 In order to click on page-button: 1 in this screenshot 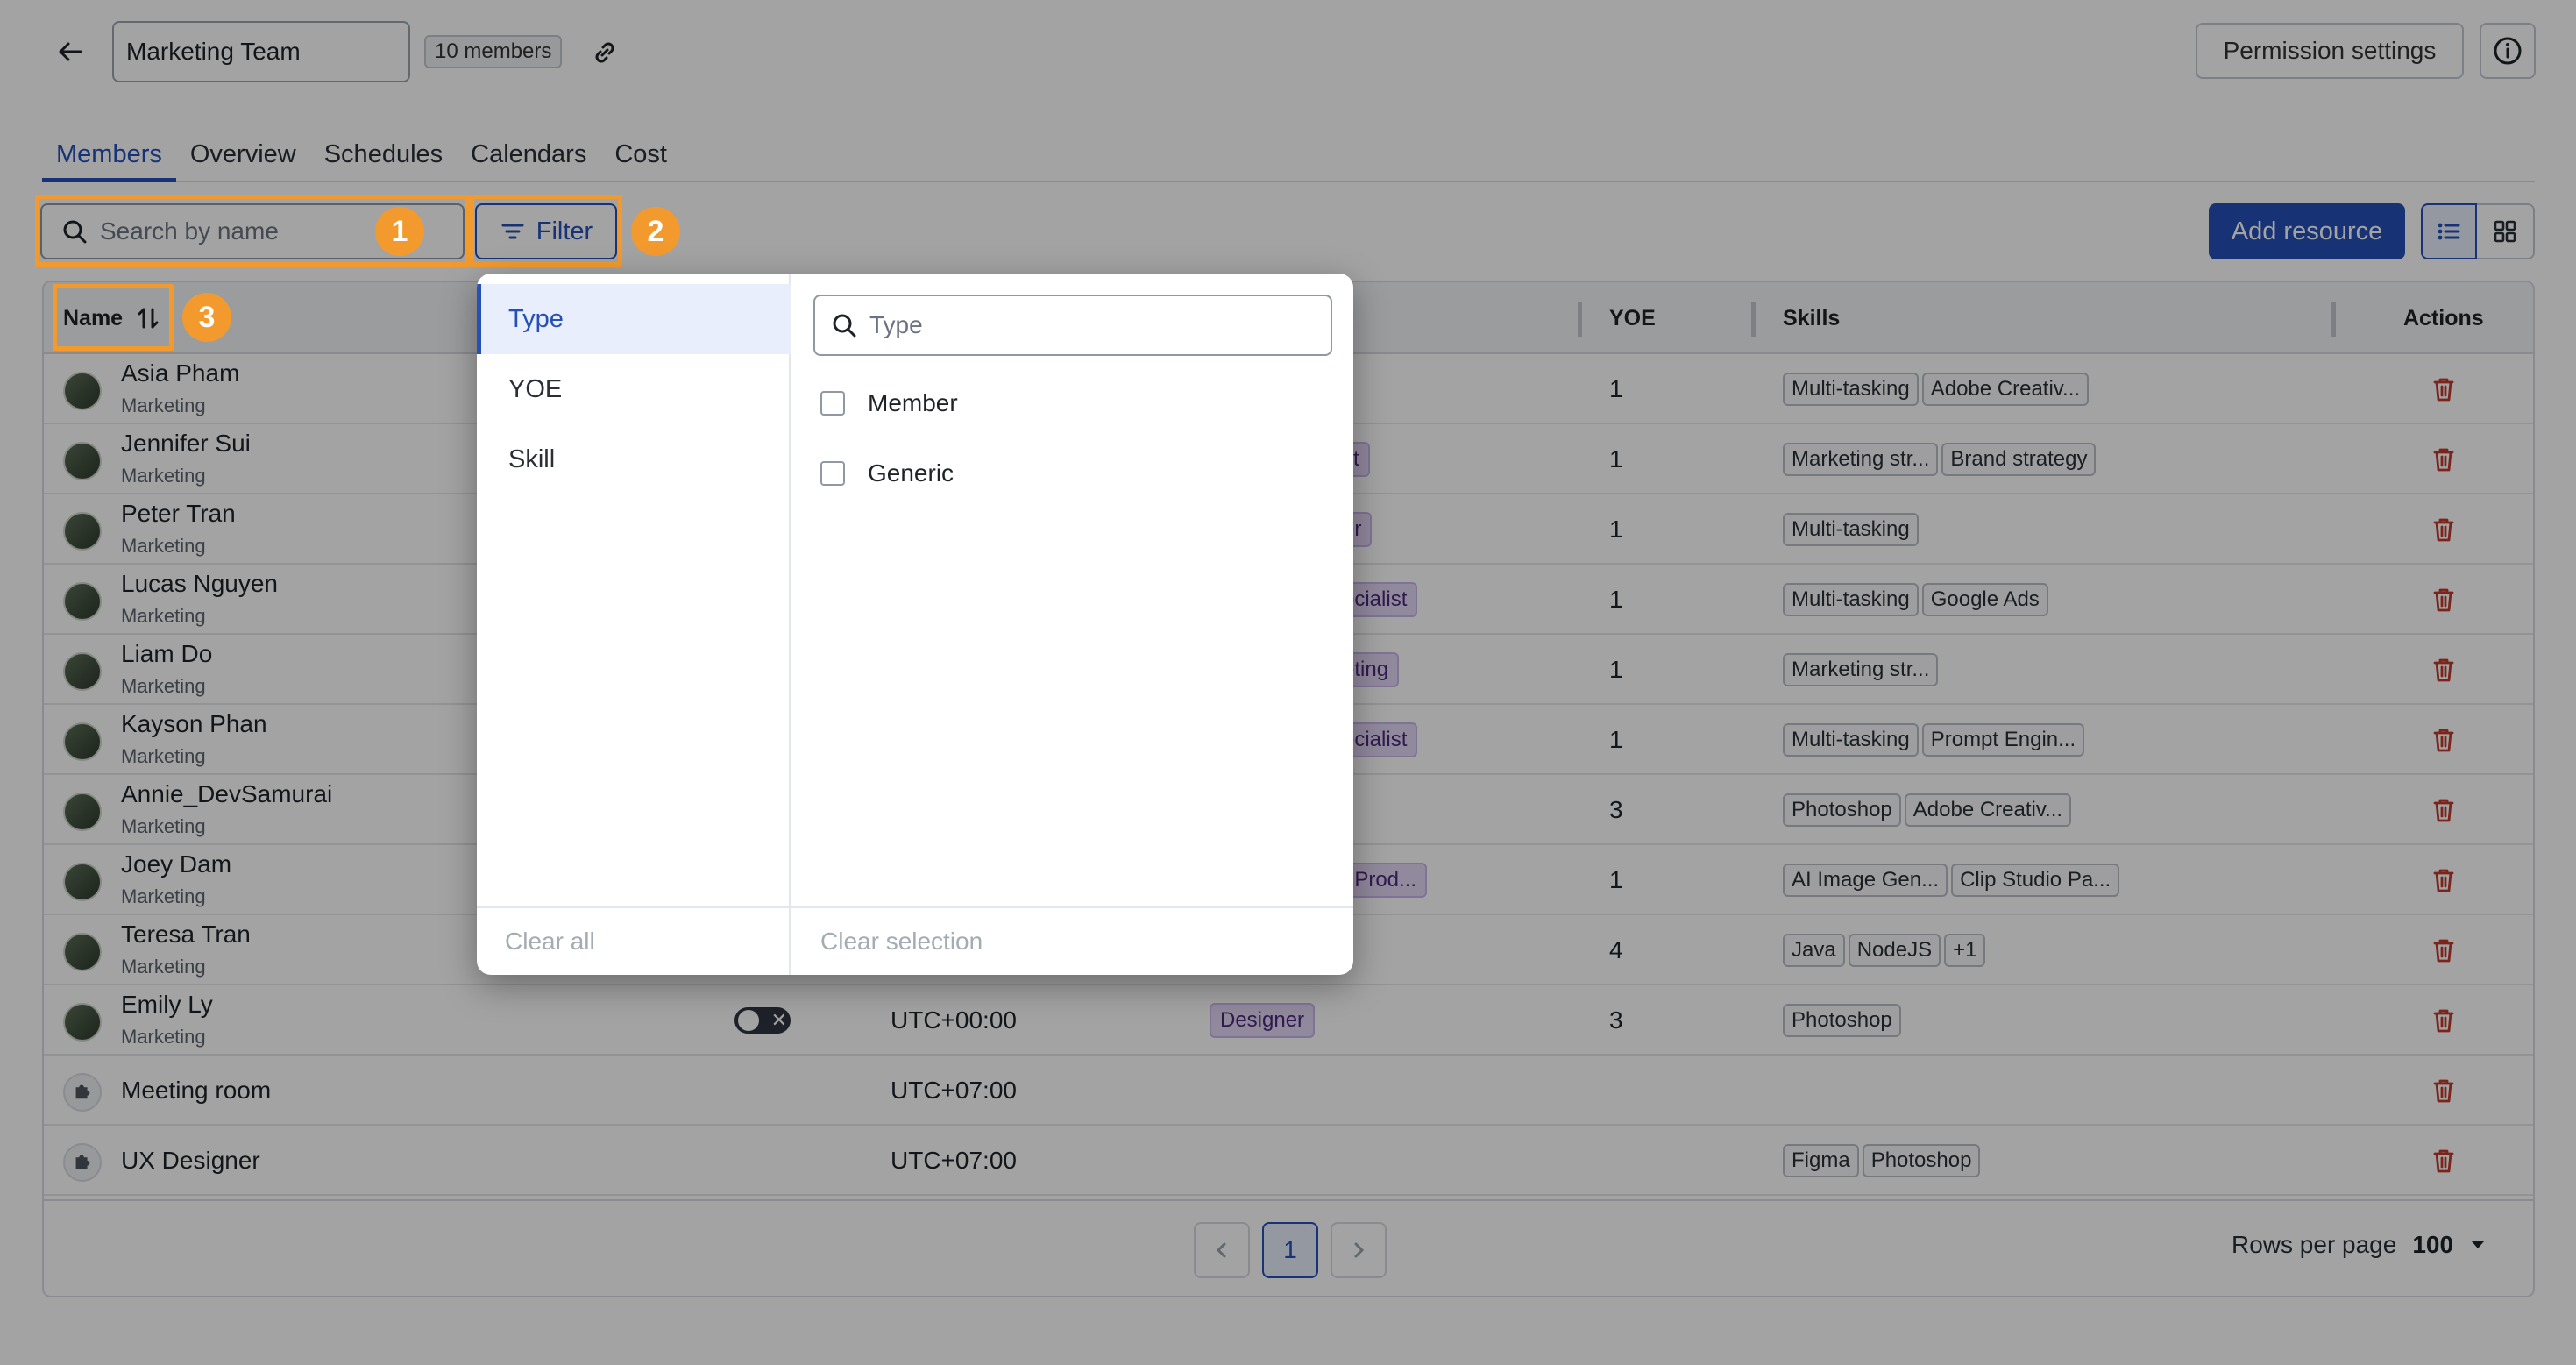, I will do `click(1290, 1250)`.